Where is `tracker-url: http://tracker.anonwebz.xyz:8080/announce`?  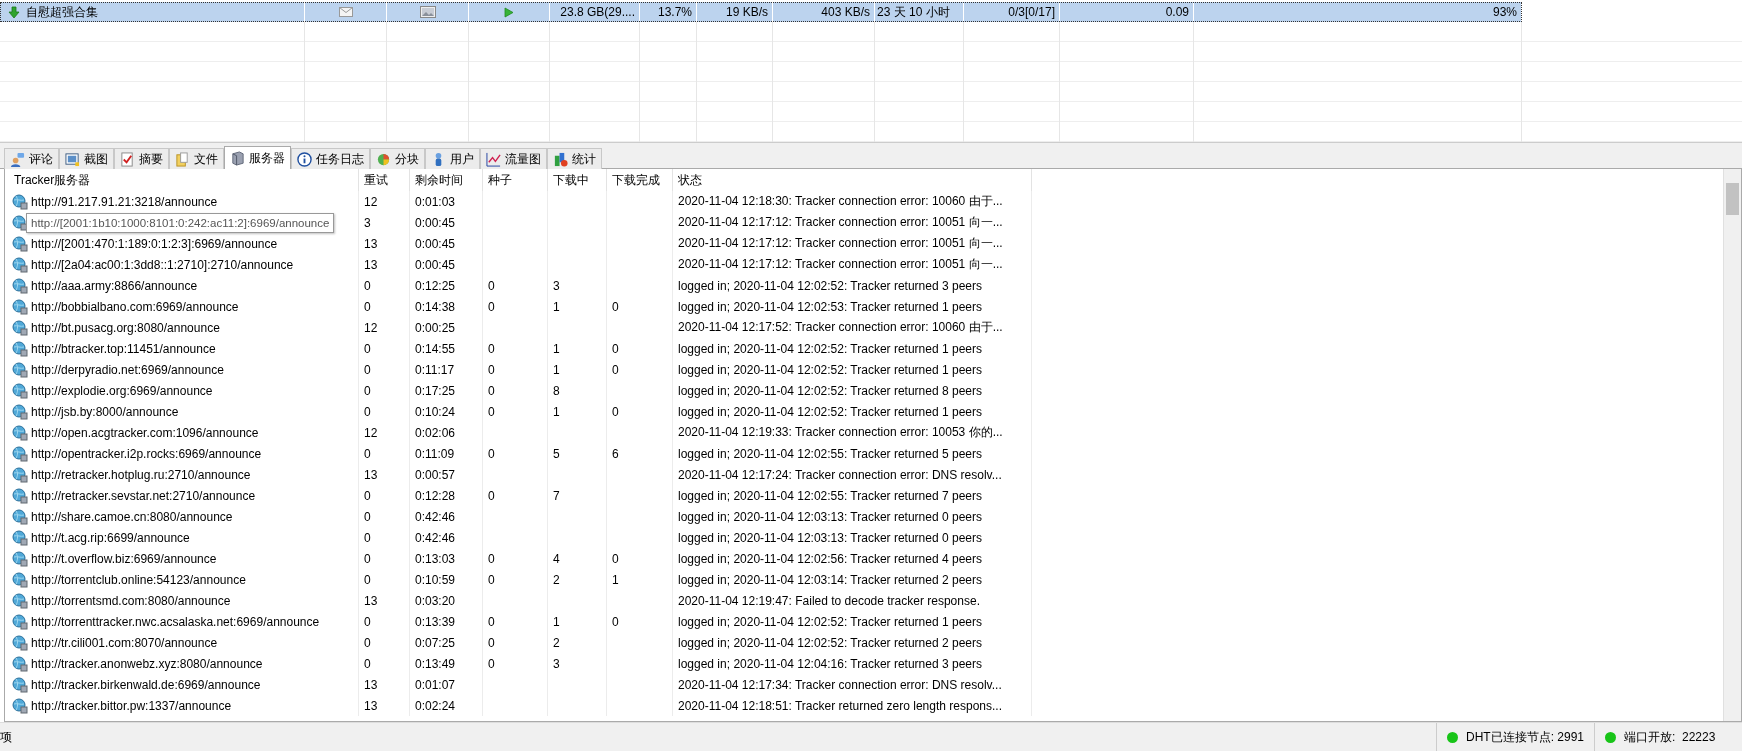
tracker-url: http://tracker.anonwebz.xyz:8080/announce is located at coordinates (147, 663).